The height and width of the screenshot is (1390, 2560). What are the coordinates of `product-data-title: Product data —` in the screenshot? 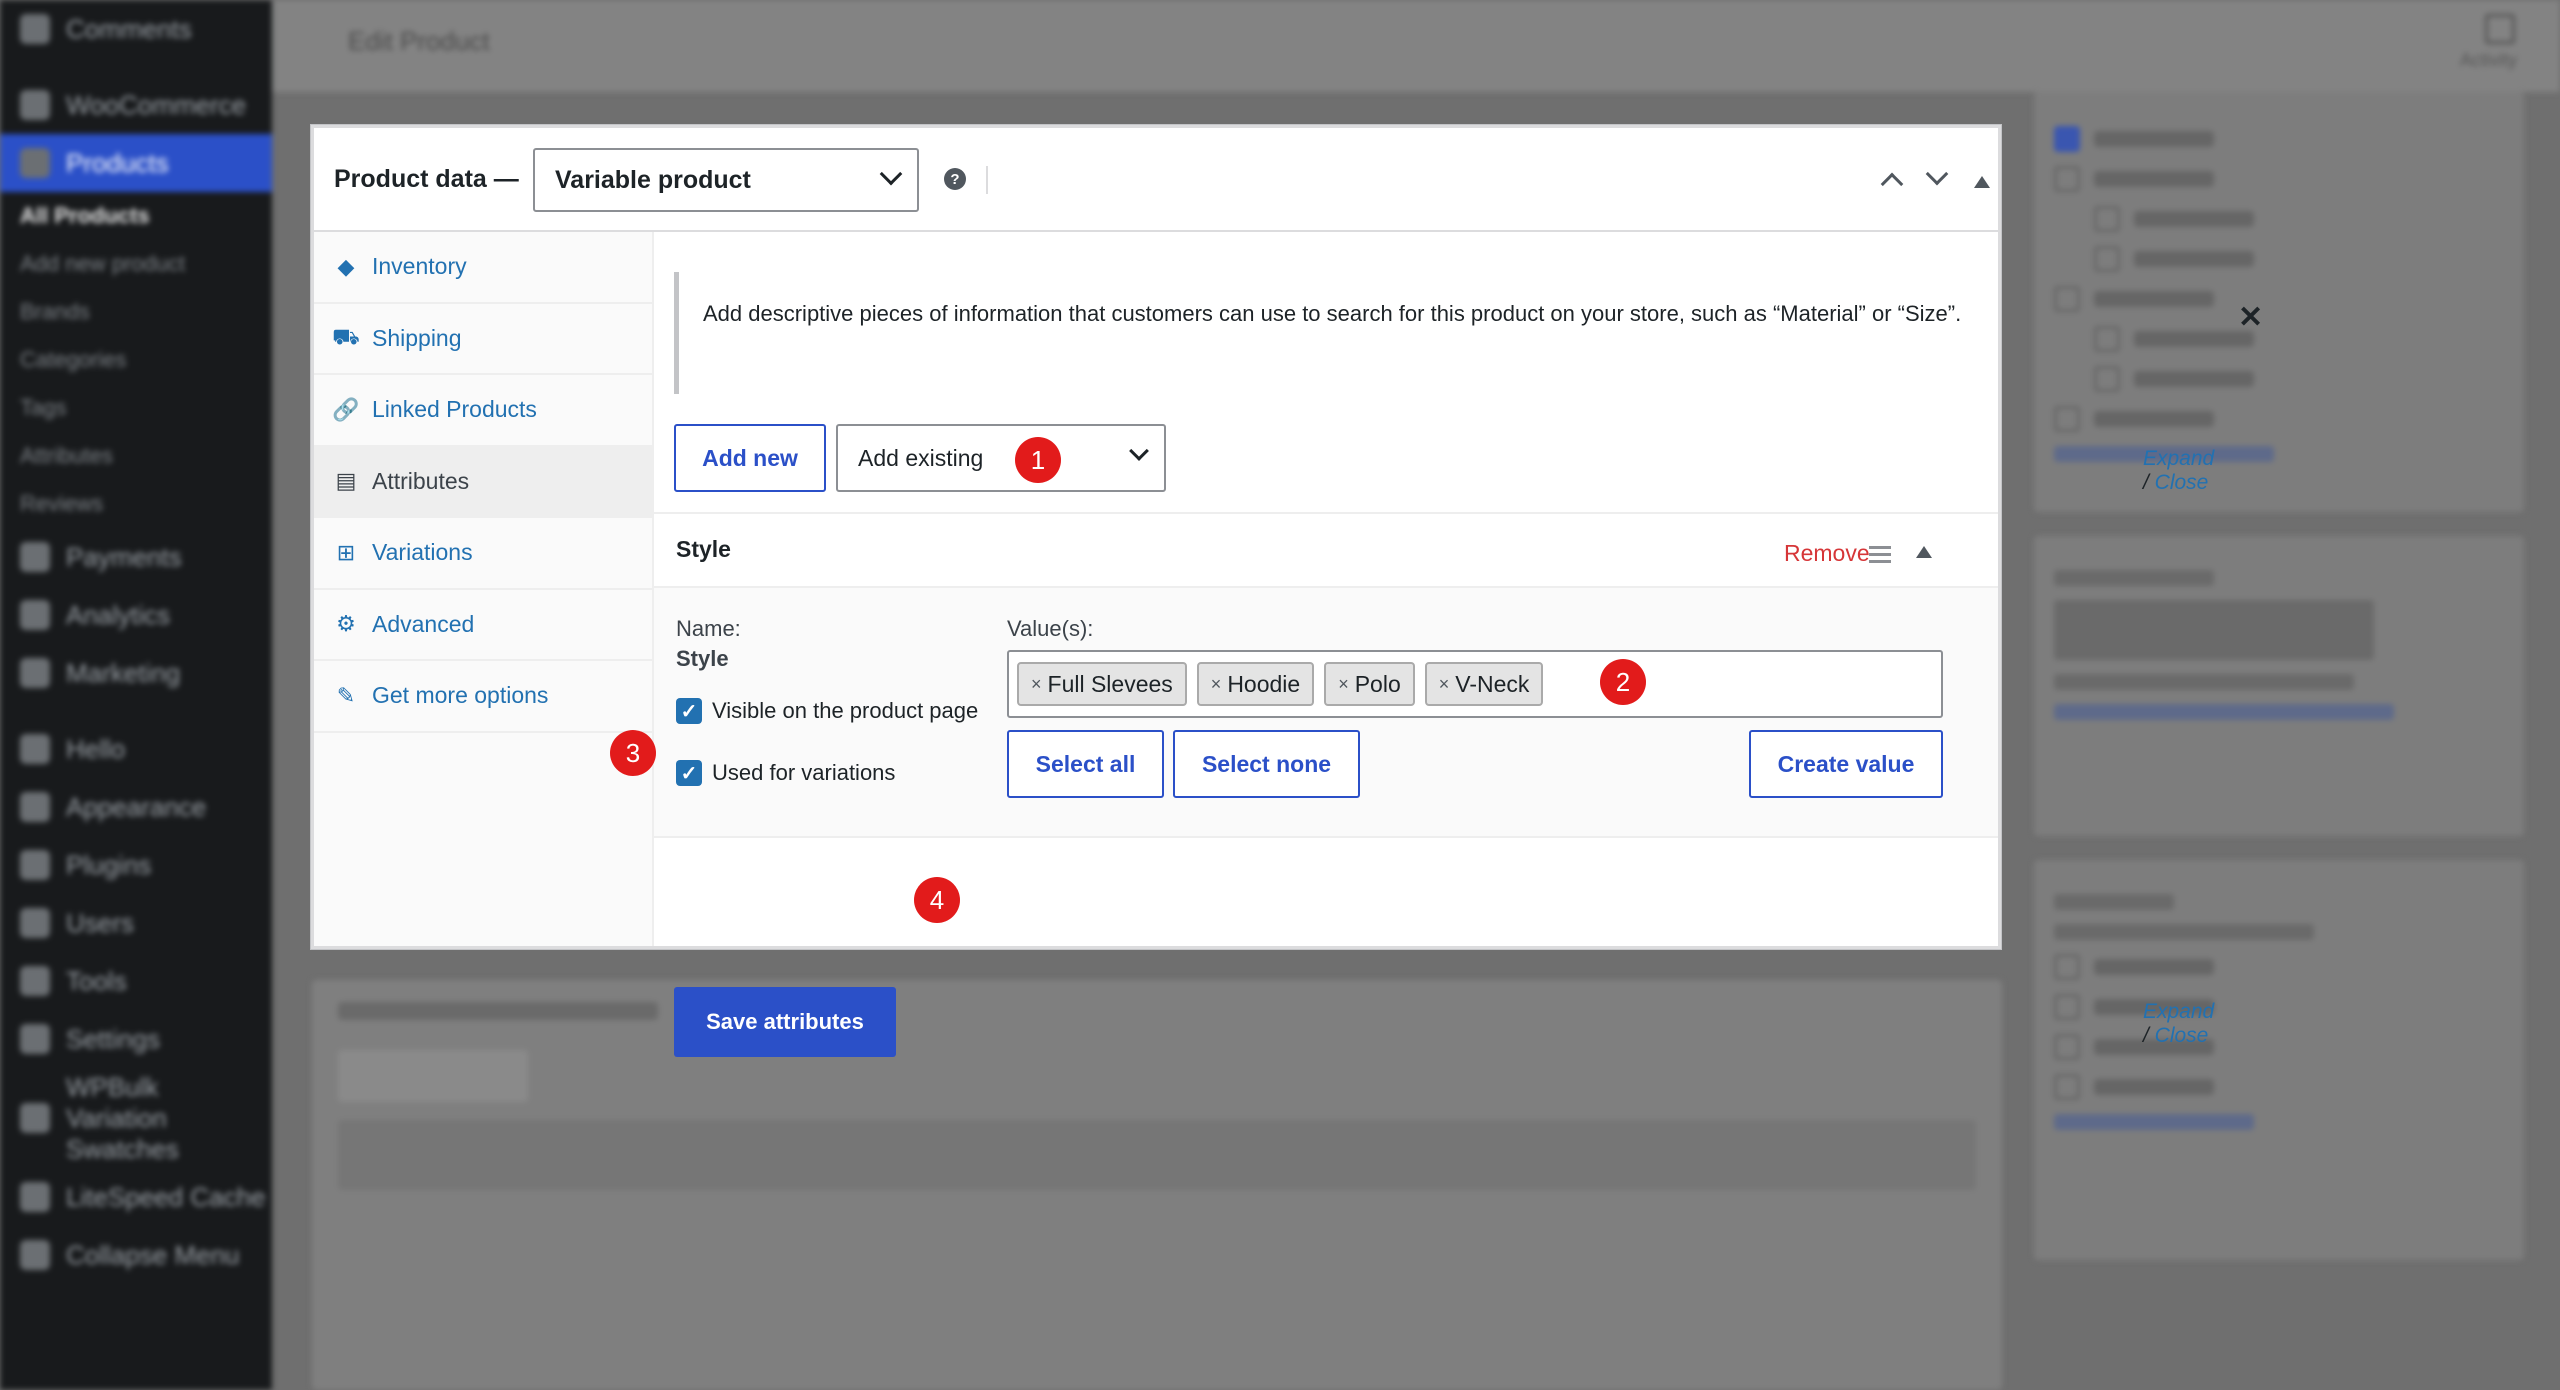 It's located at (426, 178).